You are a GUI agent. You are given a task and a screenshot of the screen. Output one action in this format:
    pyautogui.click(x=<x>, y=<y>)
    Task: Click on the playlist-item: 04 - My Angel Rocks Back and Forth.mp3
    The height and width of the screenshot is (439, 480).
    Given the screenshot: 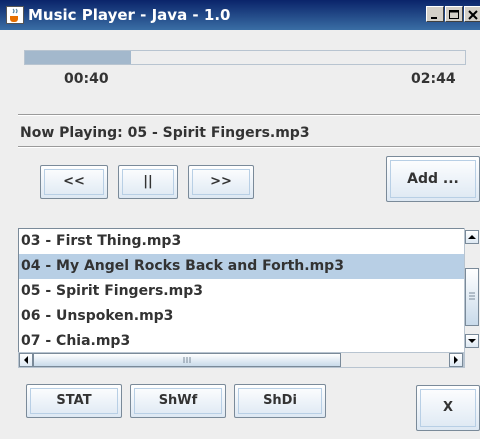 What is the action you would take?
    pyautogui.click(x=242, y=266)
    